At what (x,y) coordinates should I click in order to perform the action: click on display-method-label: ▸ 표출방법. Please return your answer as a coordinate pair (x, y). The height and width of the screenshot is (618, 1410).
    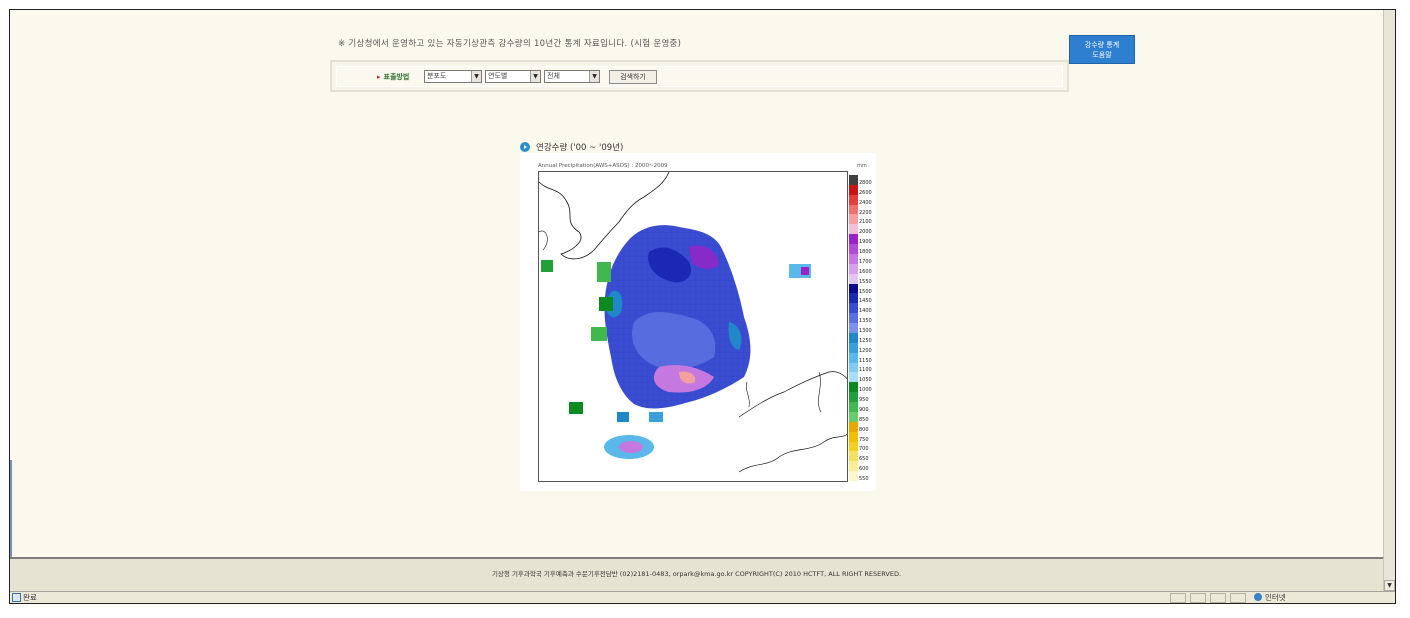
    Looking at the image, I should click on (393, 77).